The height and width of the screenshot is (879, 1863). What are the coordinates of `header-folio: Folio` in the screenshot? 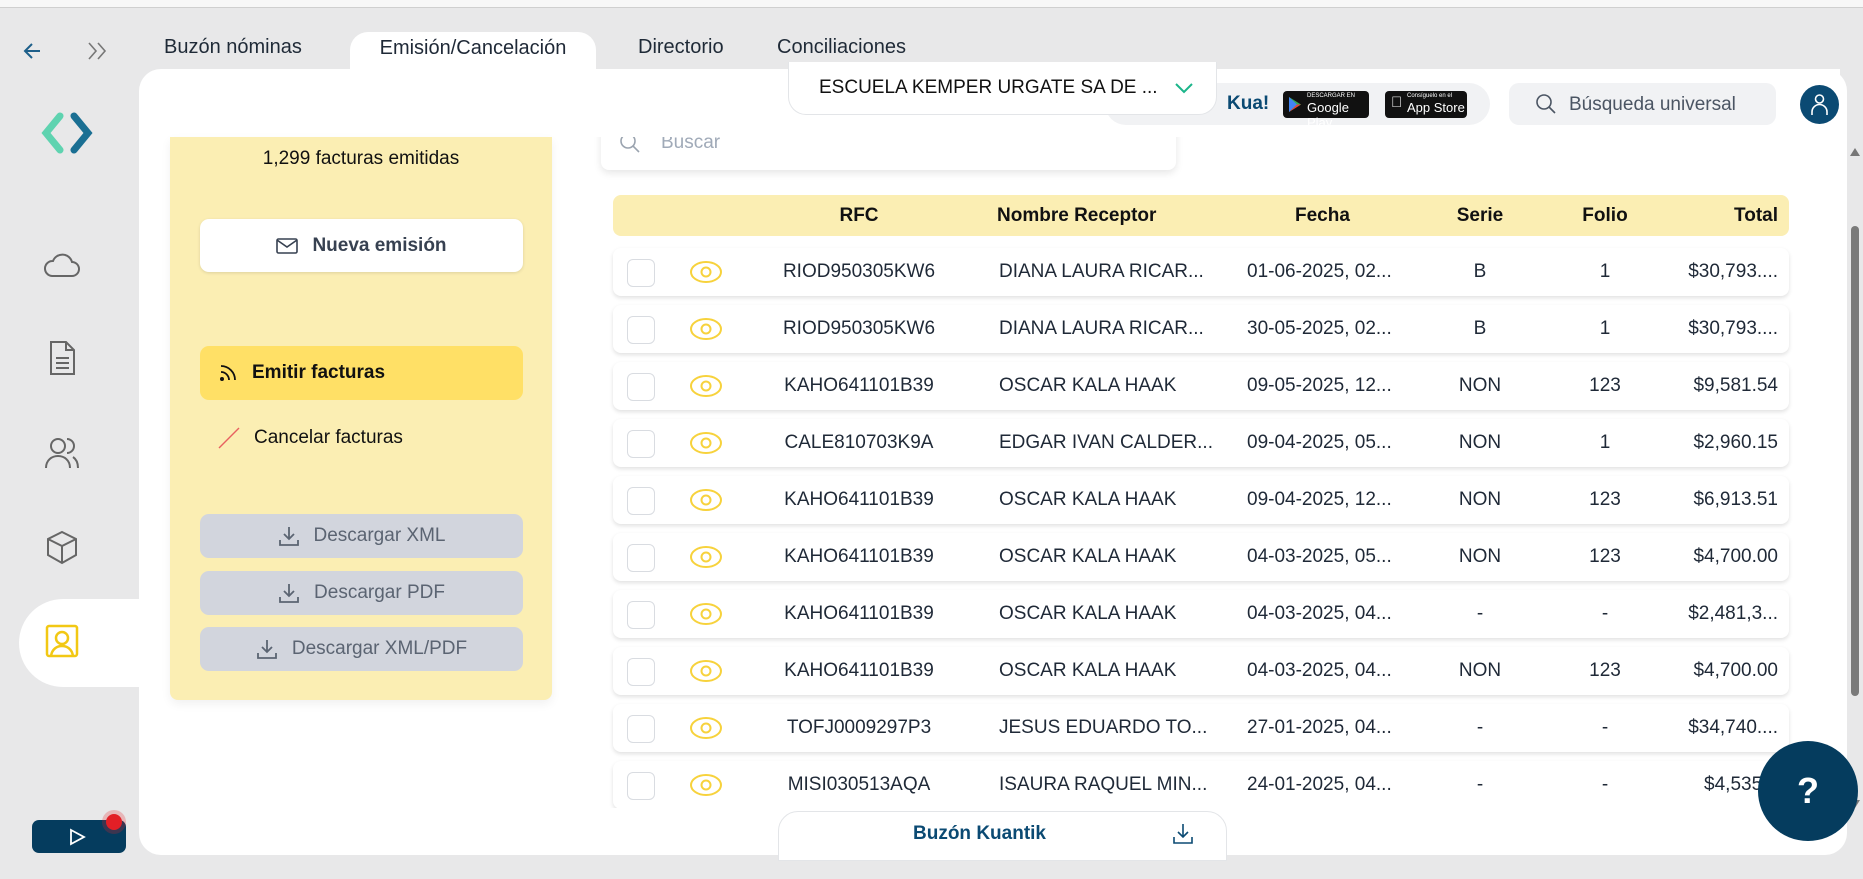 It's located at (1605, 215).